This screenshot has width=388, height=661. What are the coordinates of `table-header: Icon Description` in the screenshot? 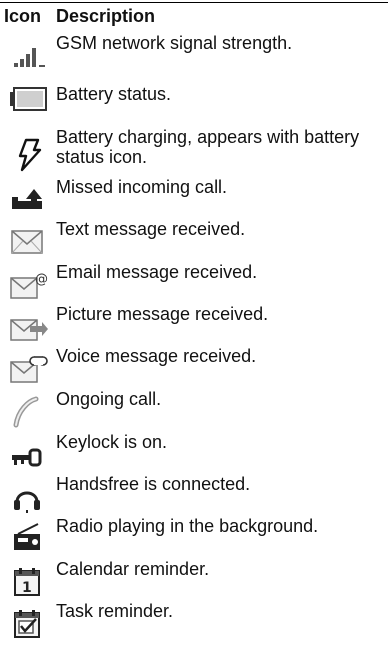 It's located at (194, 17).